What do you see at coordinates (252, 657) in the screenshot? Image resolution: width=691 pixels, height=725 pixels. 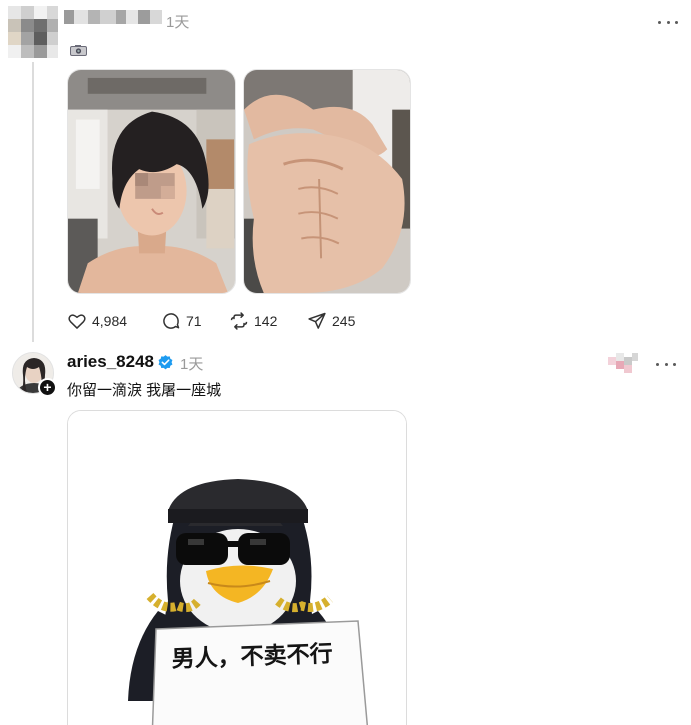 I see `meme-sign-text: 男人，不卖不行` at bounding box center [252, 657].